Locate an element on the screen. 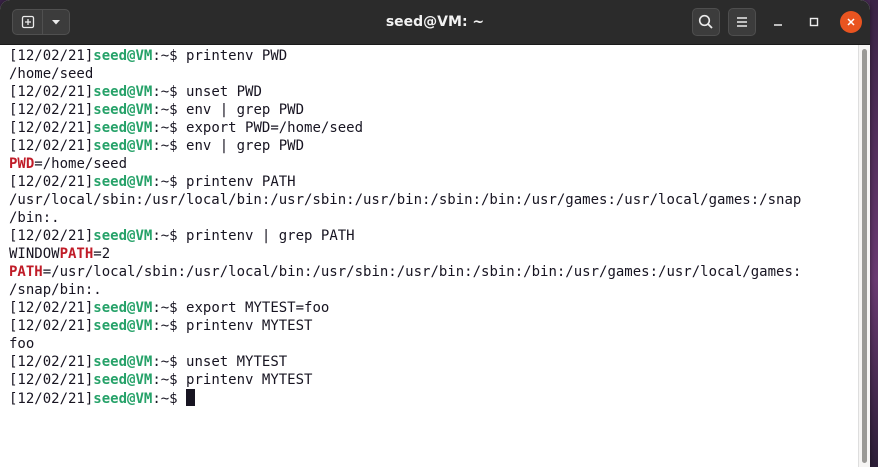 The height and width of the screenshot is (467, 878). close-icon is located at coordinates (851, 22).